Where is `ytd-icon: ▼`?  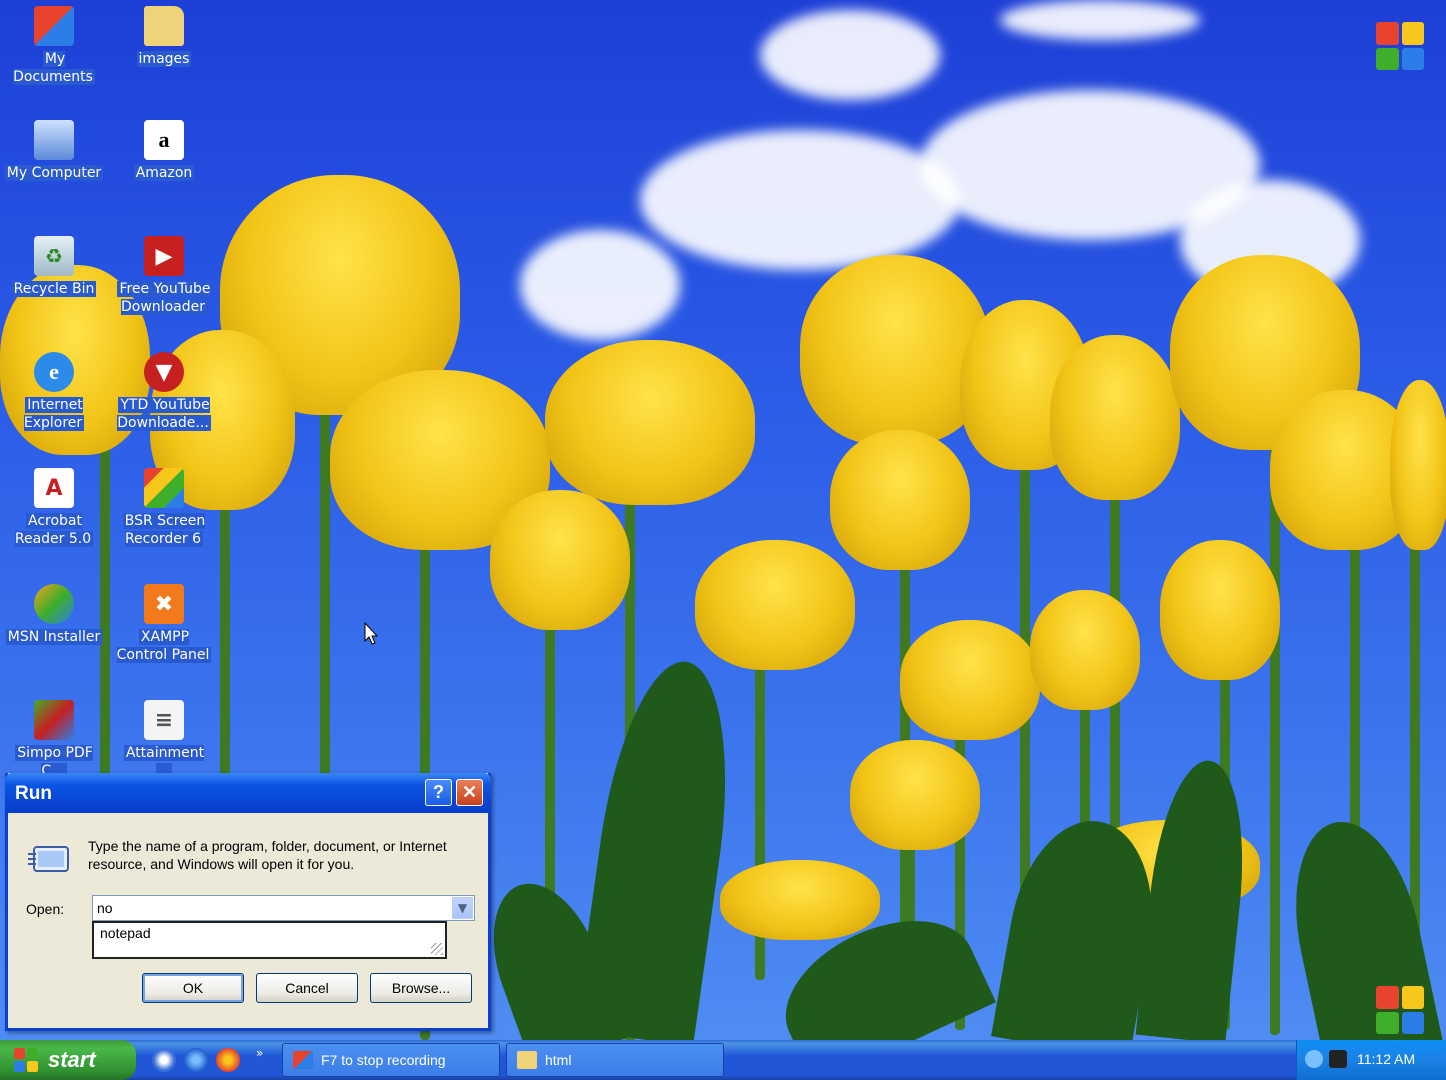 ytd-icon: ▼ is located at coordinates (164, 372).